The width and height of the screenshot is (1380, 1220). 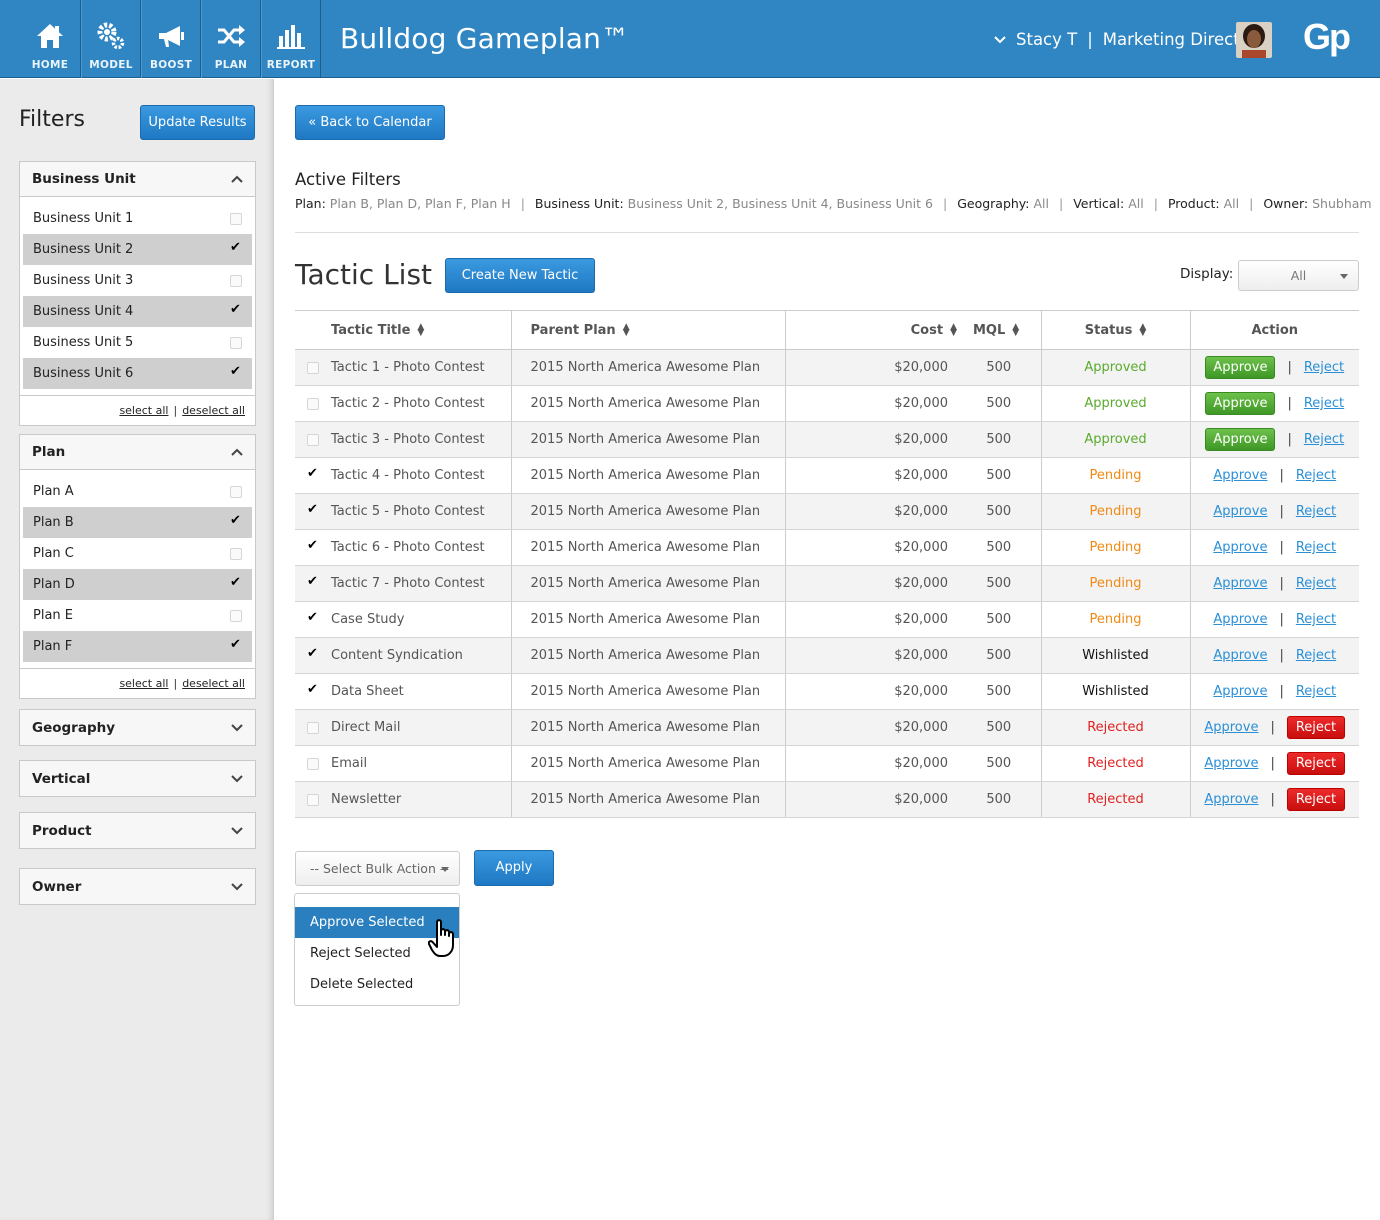 What do you see at coordinates (137, 280) in the screenshot?
I see `filter-option: Business Unit 3` at bounding box center [137, 280].